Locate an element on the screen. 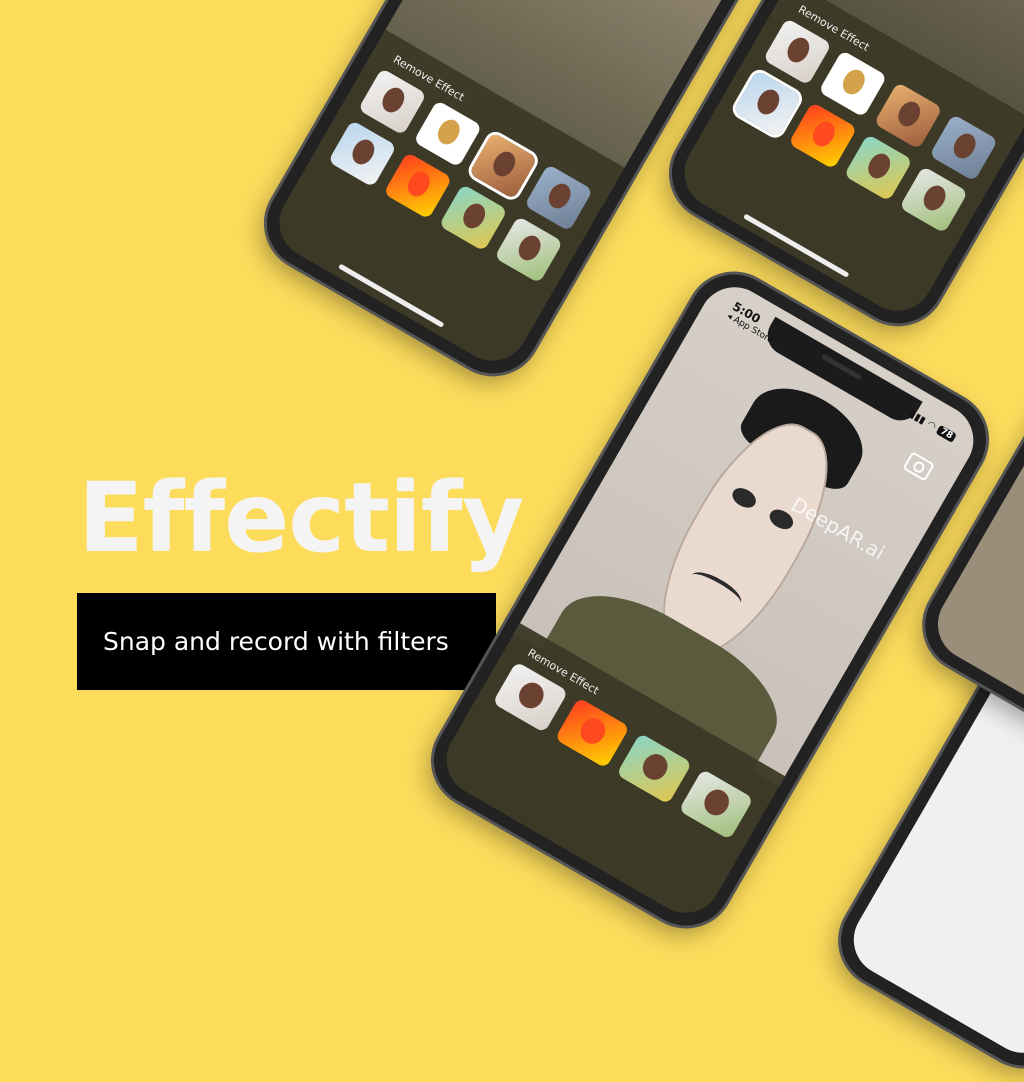  app-title: Effectify is located at coordinates (301, 518).